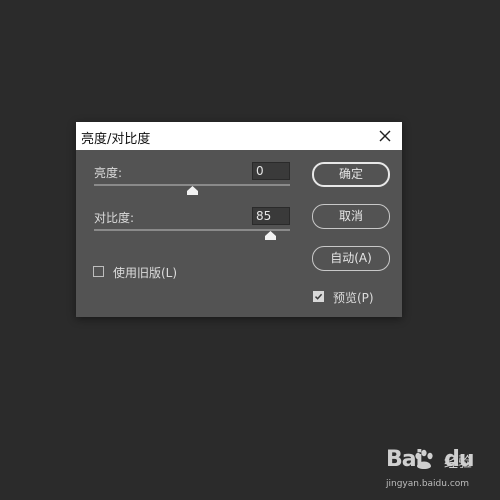  What do you see at coordinates (270, 235) in the screenshot?
I see `contrast-slider-thumb` at bounding box center [270, 235].